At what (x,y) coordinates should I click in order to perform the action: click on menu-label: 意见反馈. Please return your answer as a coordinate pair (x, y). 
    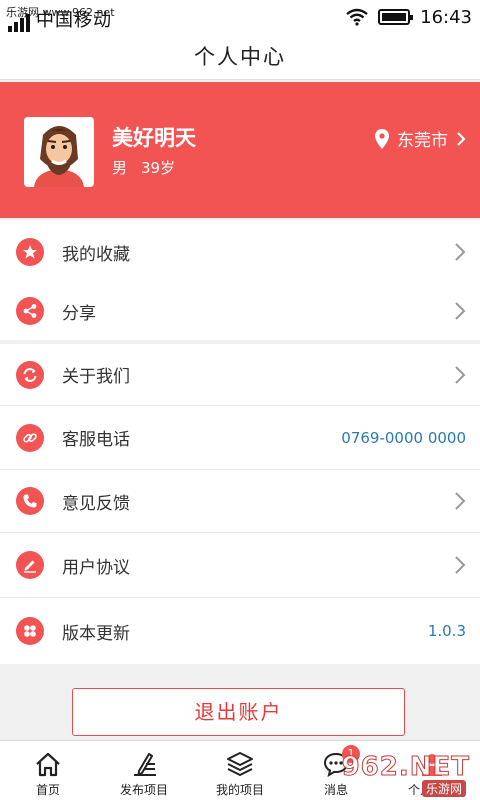
    Looking at the image, I should click on (96, 503).